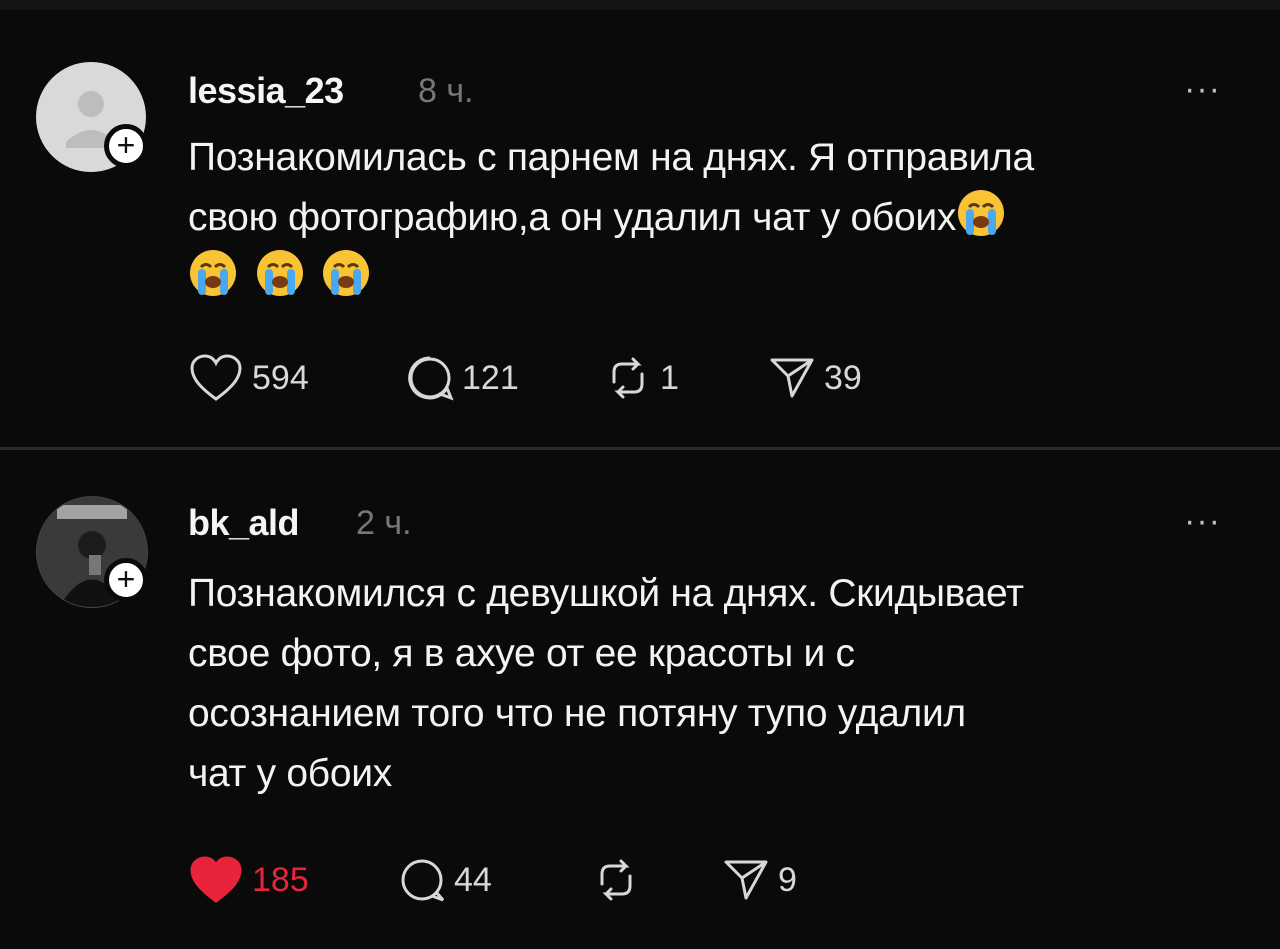 Image resolution: width=1280 pixels, height=949 pixels. I want to click on emoji-row, so click(718, 278).